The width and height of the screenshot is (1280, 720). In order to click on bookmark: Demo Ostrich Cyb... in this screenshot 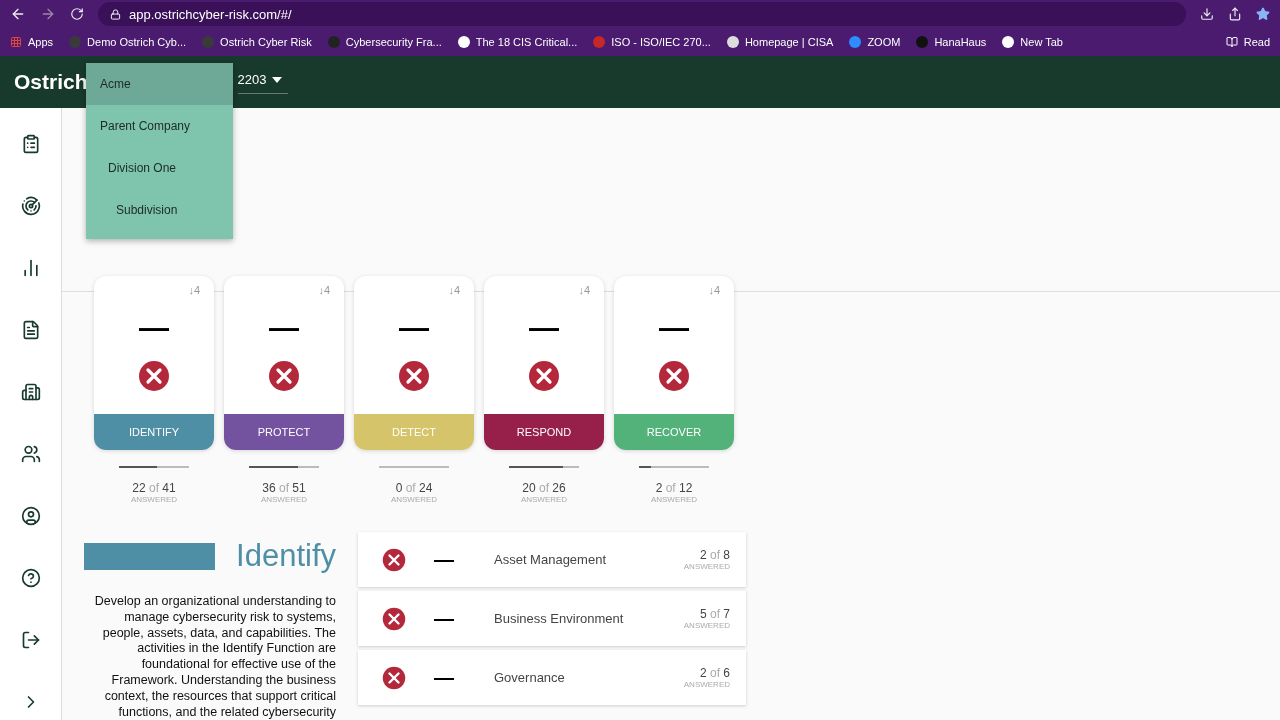, I will do `click(128, 42)`.